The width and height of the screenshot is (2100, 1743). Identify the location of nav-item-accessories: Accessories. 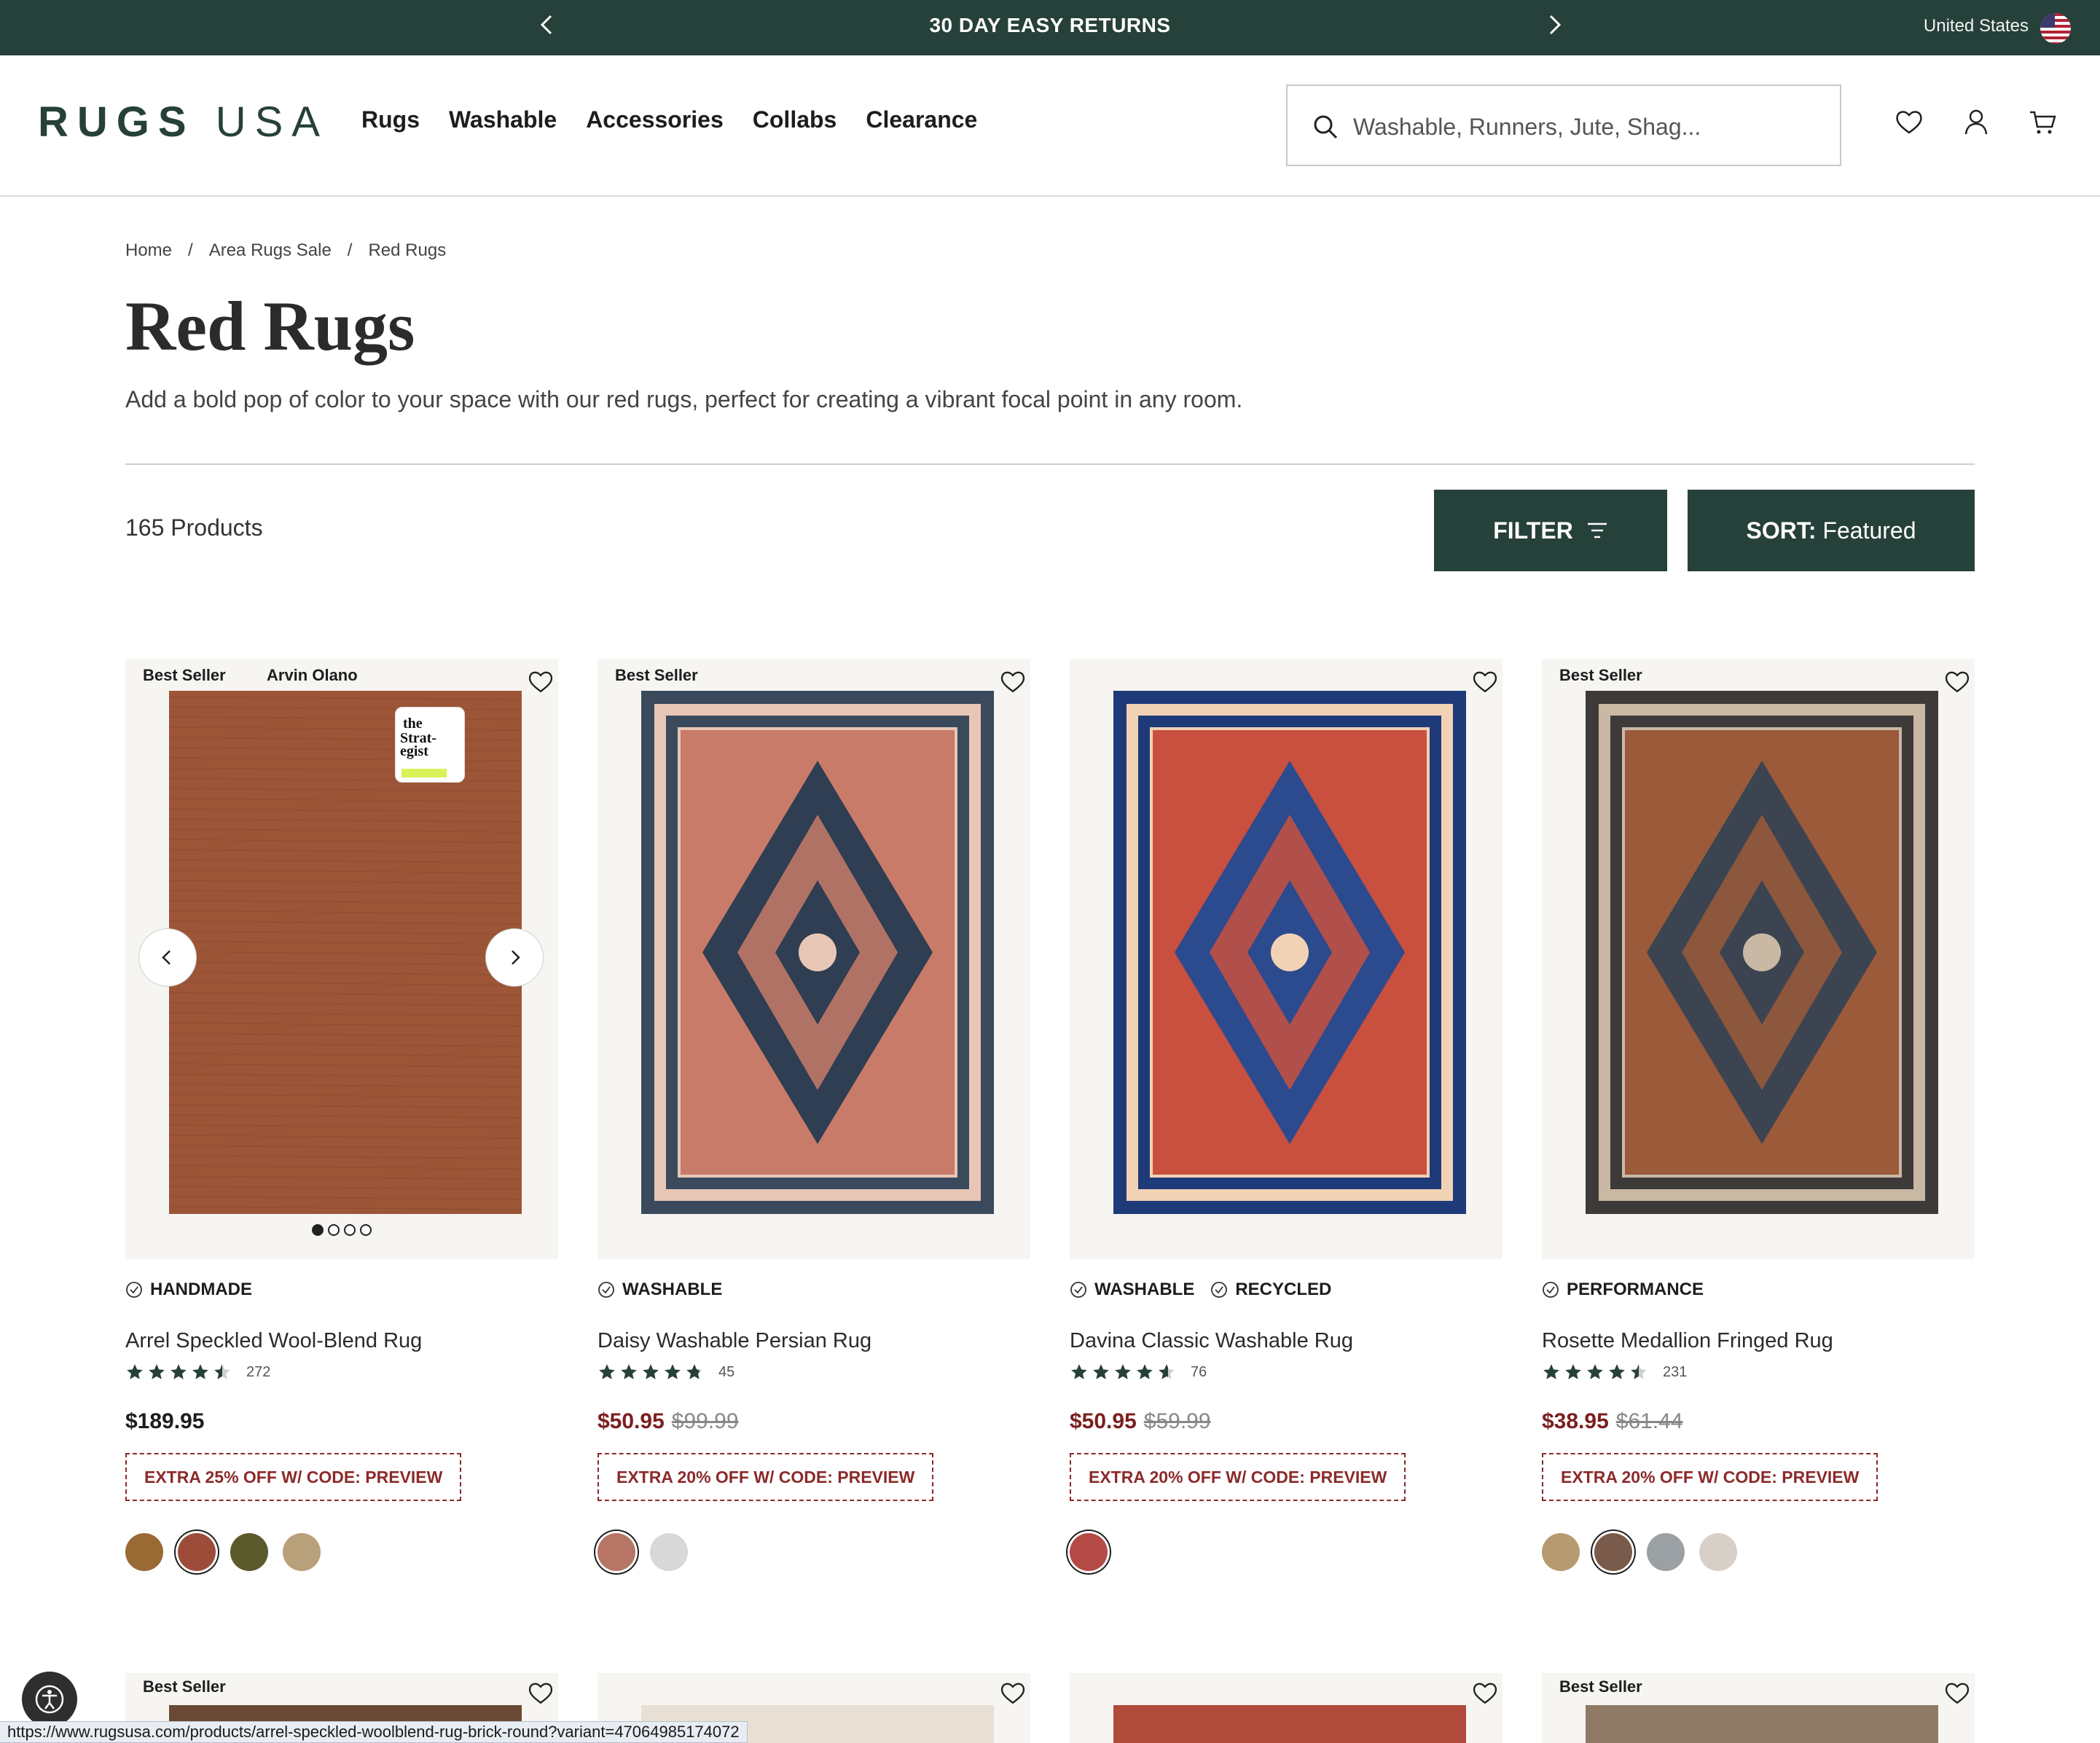
(655, 119).